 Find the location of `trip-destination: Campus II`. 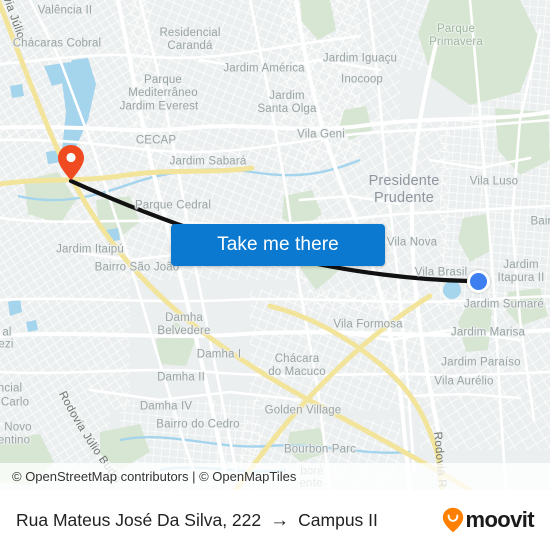

trip-destination: Campus II is located at coordinates (338, 519).